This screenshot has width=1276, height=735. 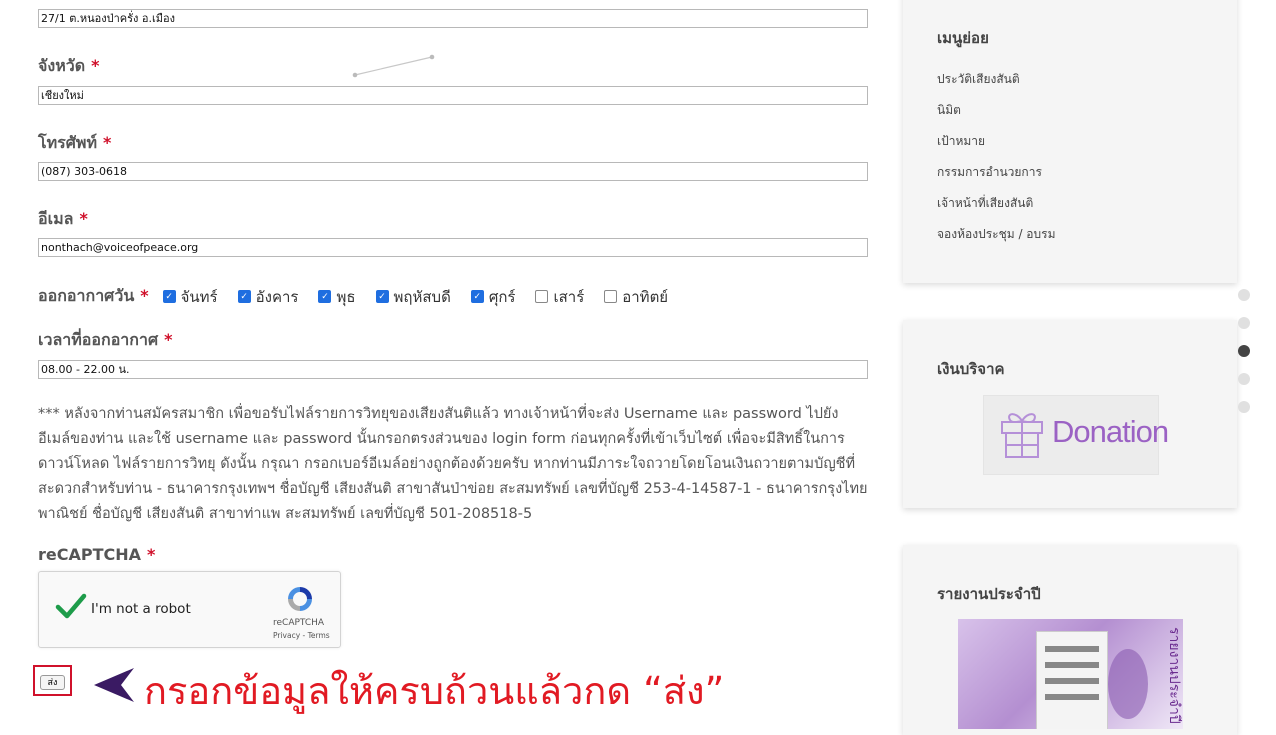 I want to click on phone-input: (087) 303-0618, so click(x=453, y=171).